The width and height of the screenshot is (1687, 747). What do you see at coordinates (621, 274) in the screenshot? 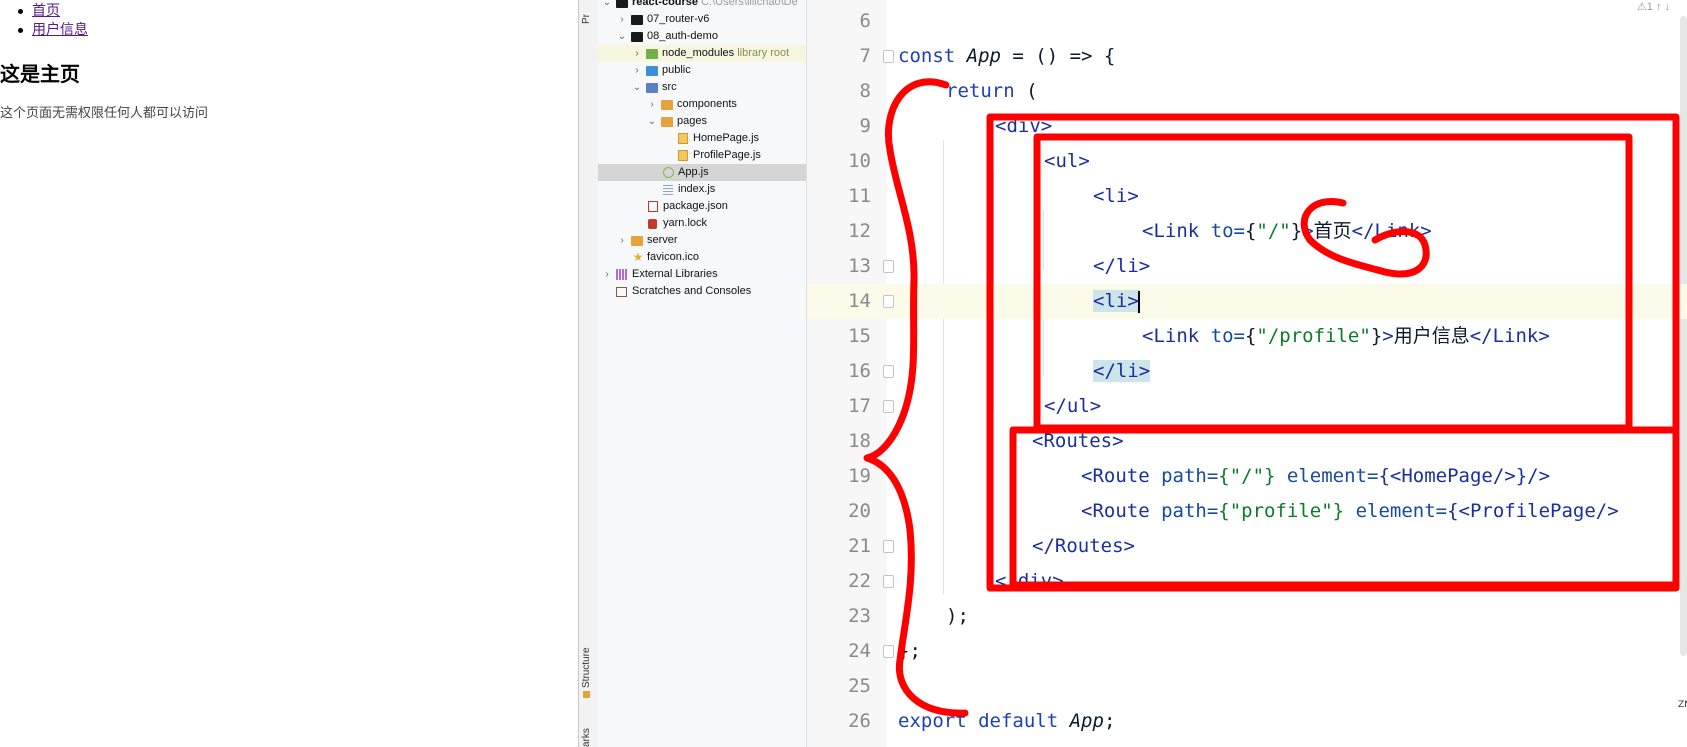
I see `library-icon` at bounding box center [621, 274].